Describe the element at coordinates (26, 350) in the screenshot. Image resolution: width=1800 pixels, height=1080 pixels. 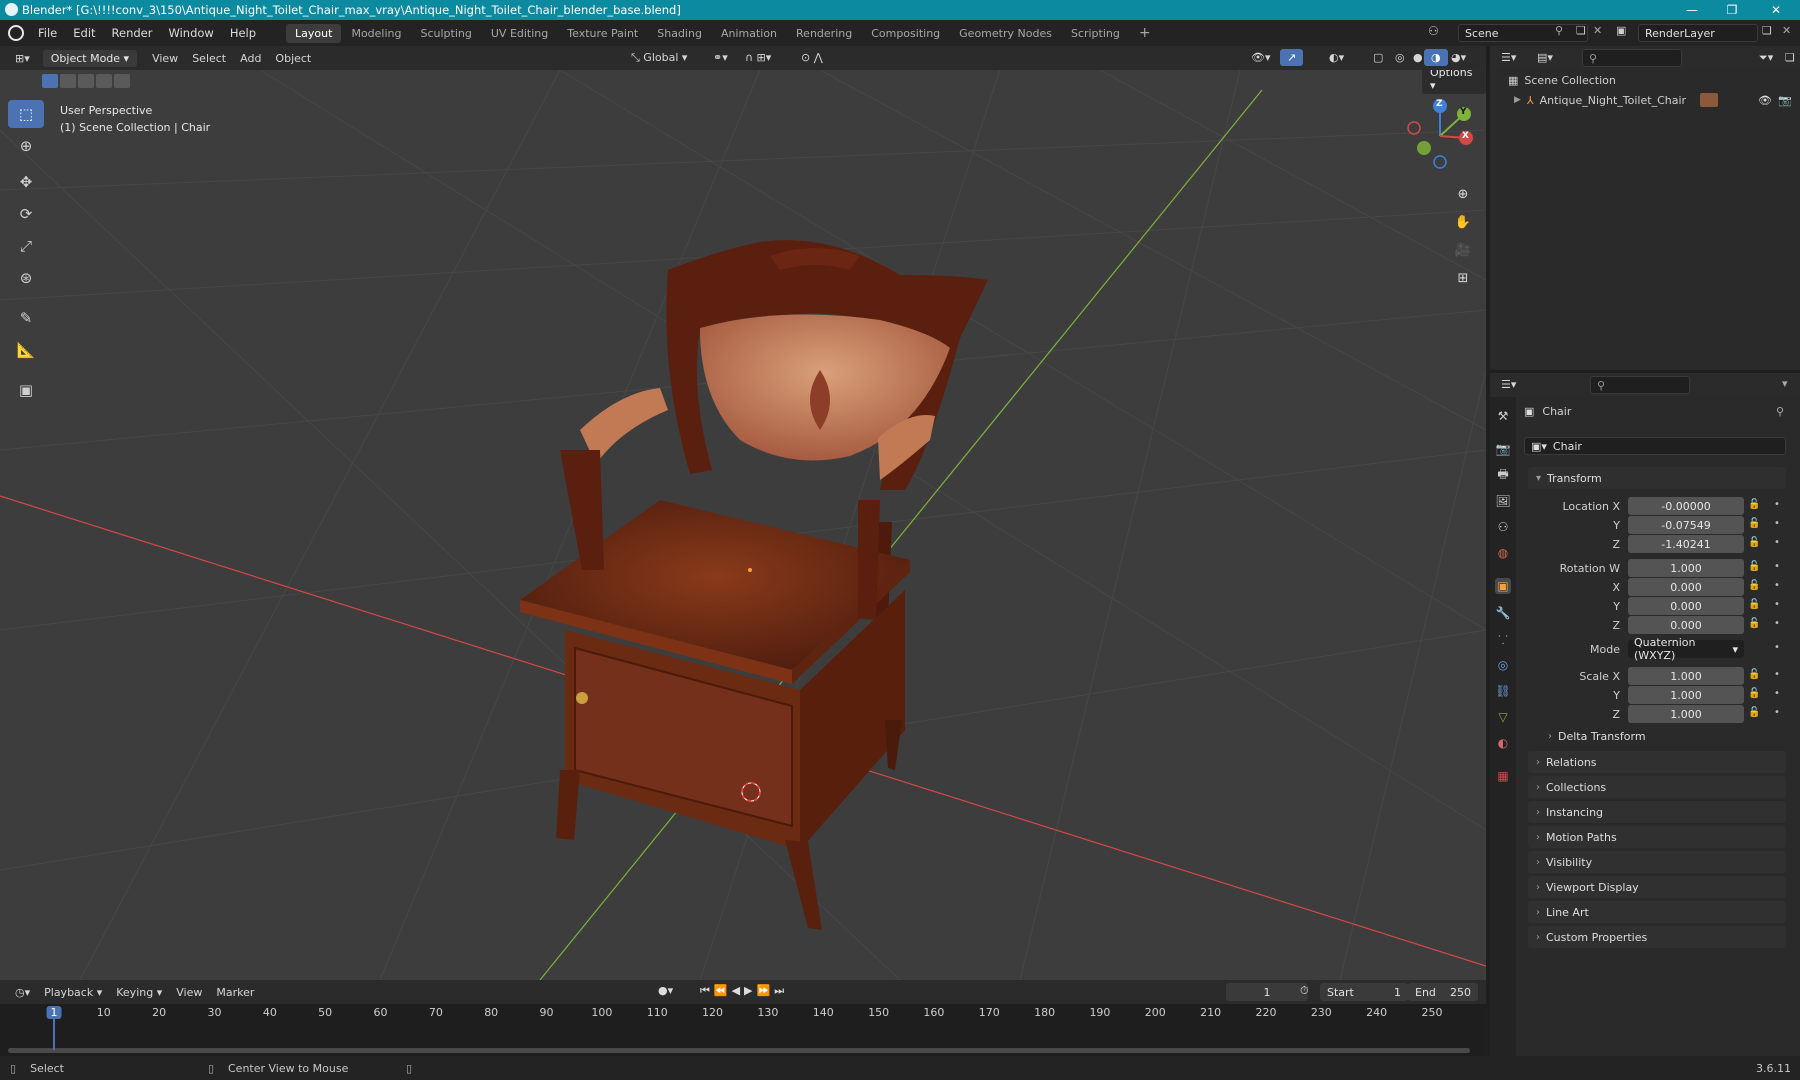
I see `measure-tool-icon: 📐` at that location.